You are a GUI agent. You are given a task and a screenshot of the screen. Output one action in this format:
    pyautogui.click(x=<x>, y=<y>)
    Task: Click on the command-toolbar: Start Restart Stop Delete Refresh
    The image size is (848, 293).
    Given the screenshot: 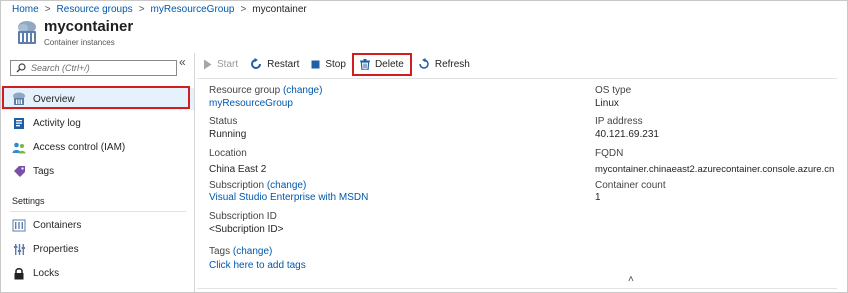 What is the action you would take?
    pyautogui.click(x=336, y=64)
    